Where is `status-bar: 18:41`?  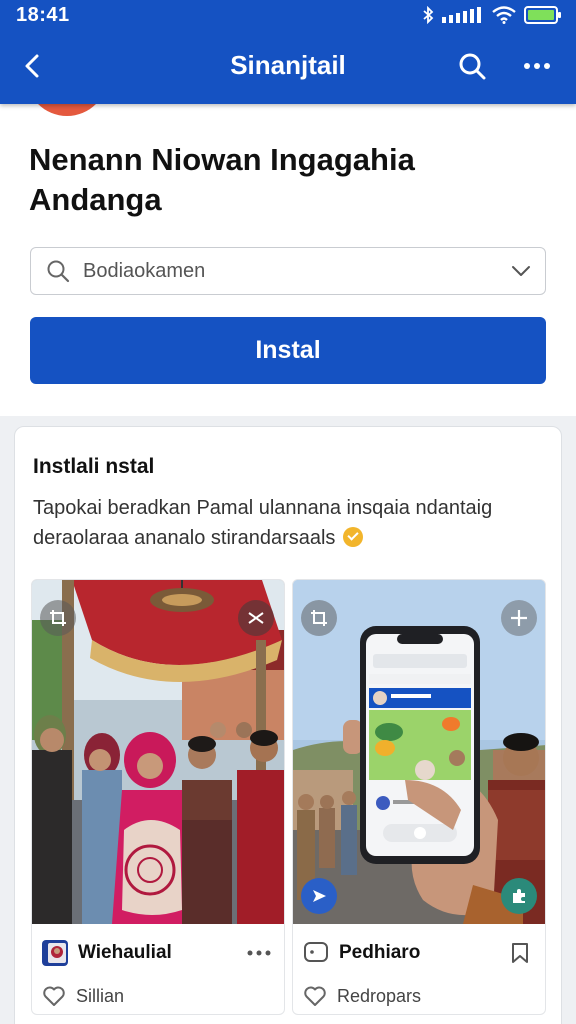 status-bar: 18:41 is located at coordinates (288, 16).